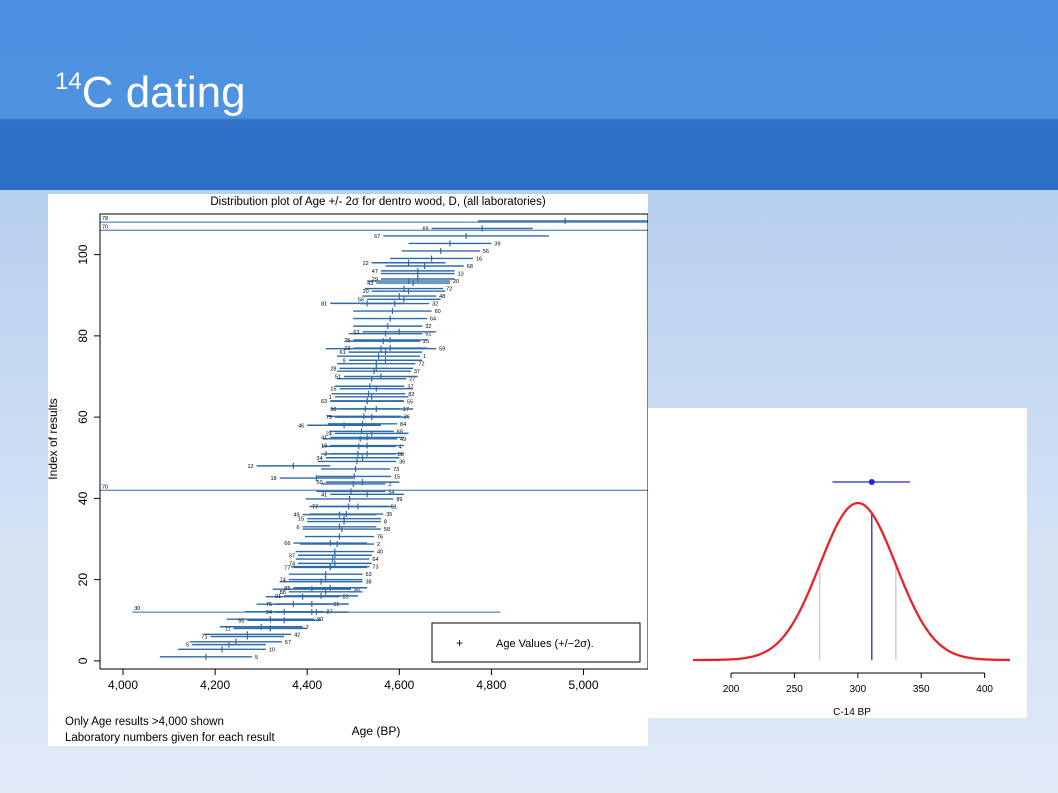  I want to click on lab-number-label: 79, so click(329, 418).